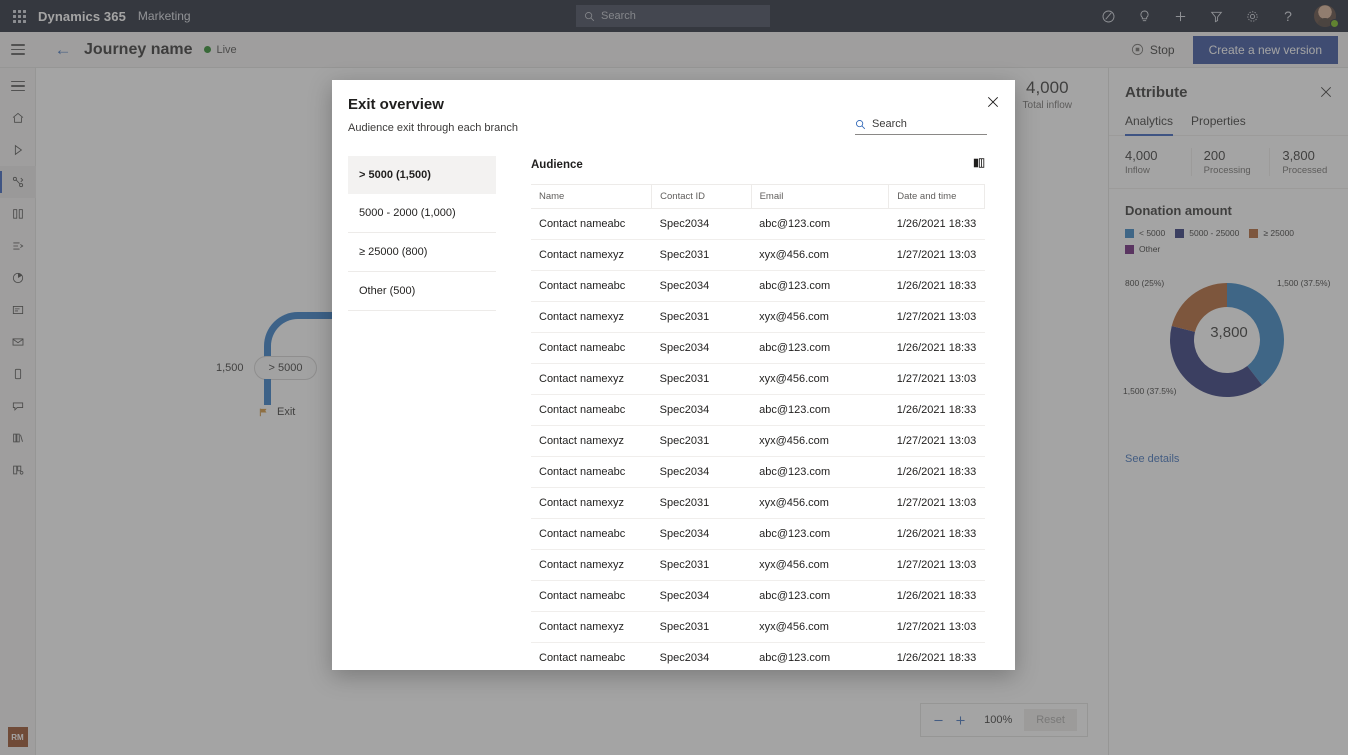 The image size is (1348, 755). What do you see at coordinates (936, 196) in the screenshot?
I see `column-header-date-time: Date and time` at bounding box center [936, 196].